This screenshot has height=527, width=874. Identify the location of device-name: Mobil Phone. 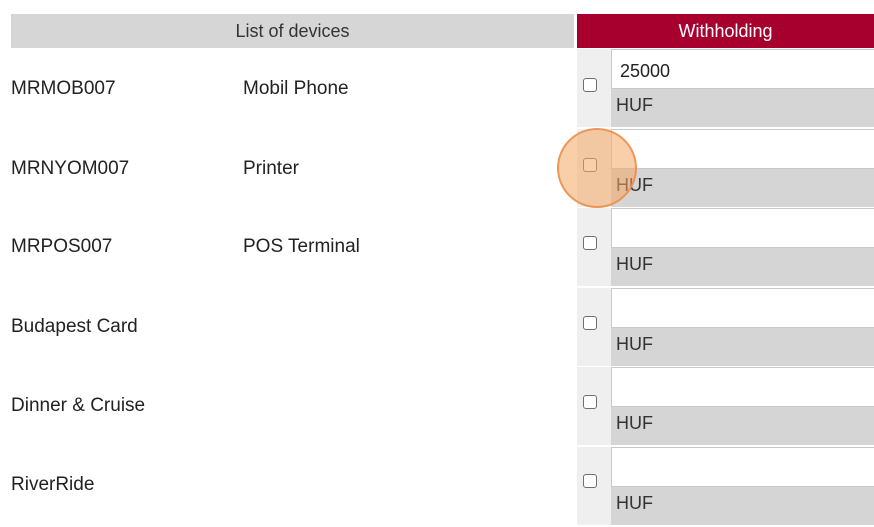
(296, 88).